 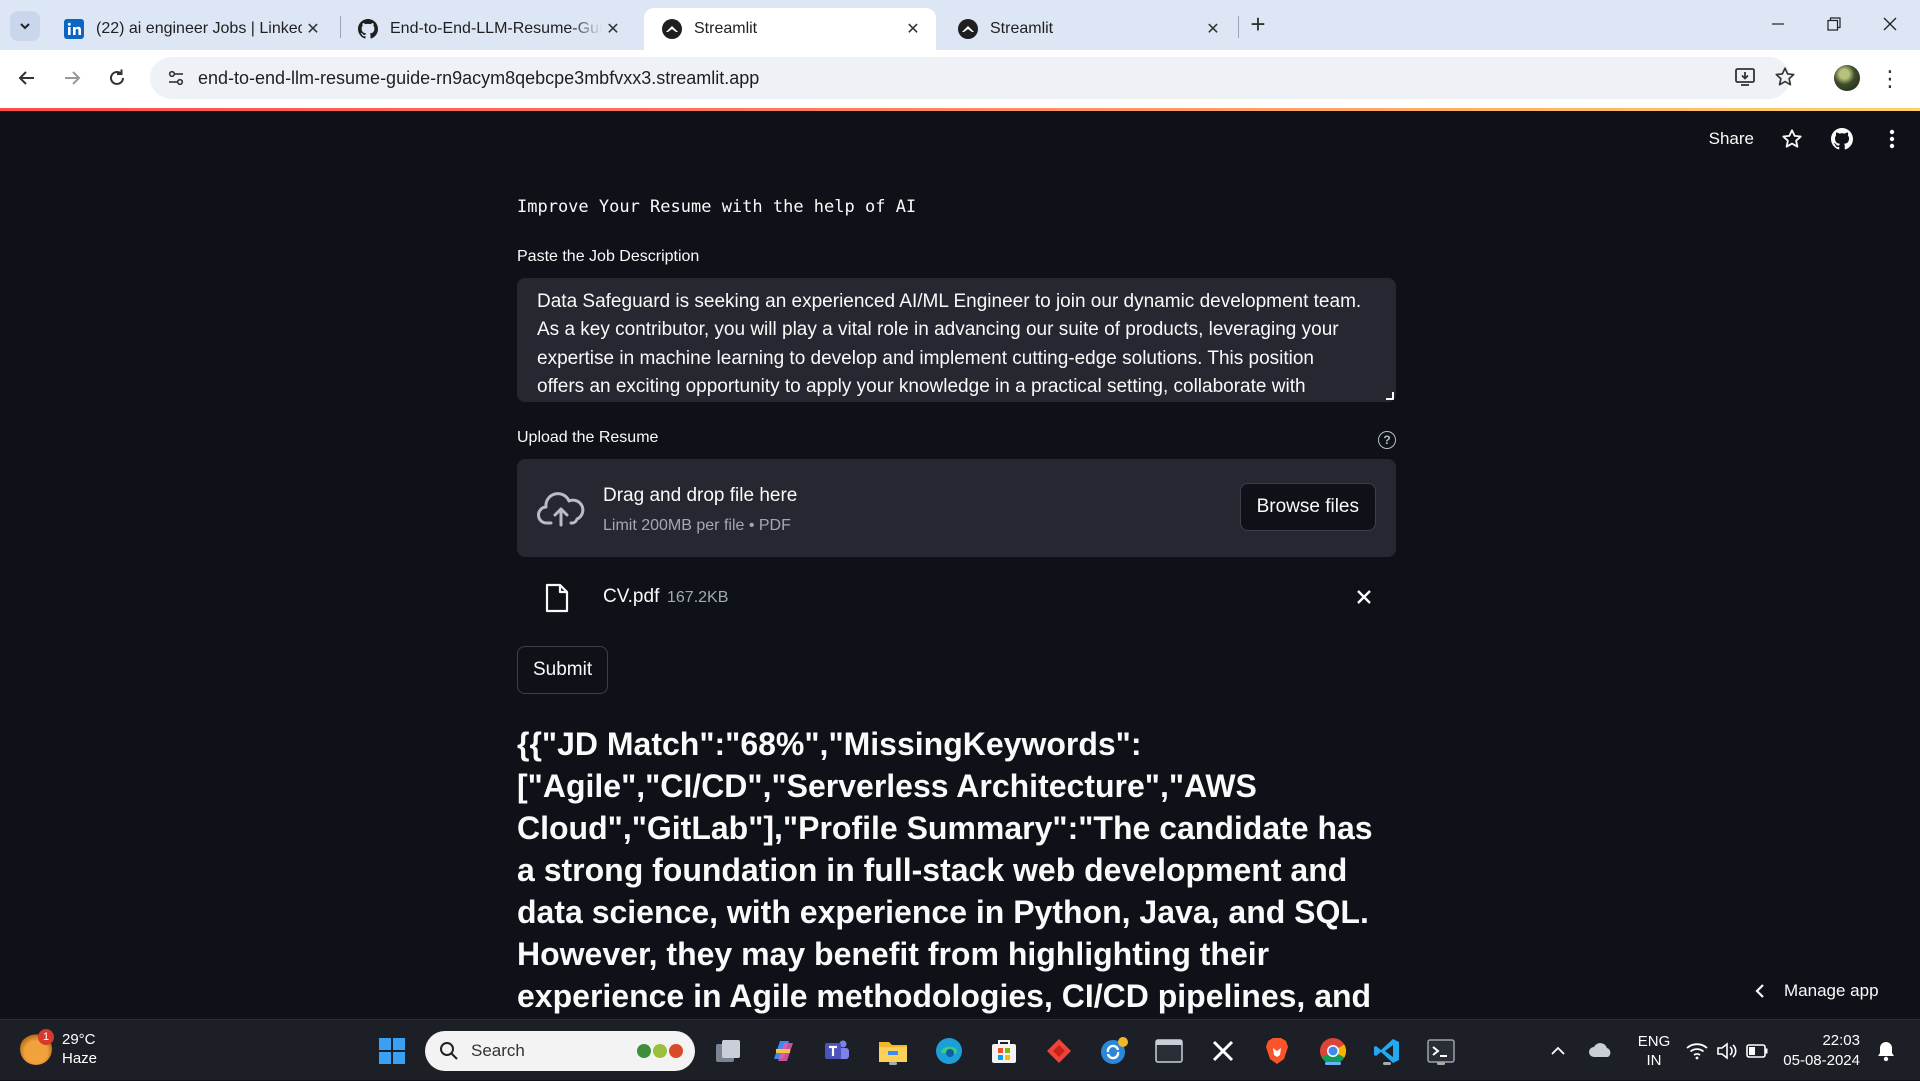 I want to click on restore-button, so click(x=1834, y=24).